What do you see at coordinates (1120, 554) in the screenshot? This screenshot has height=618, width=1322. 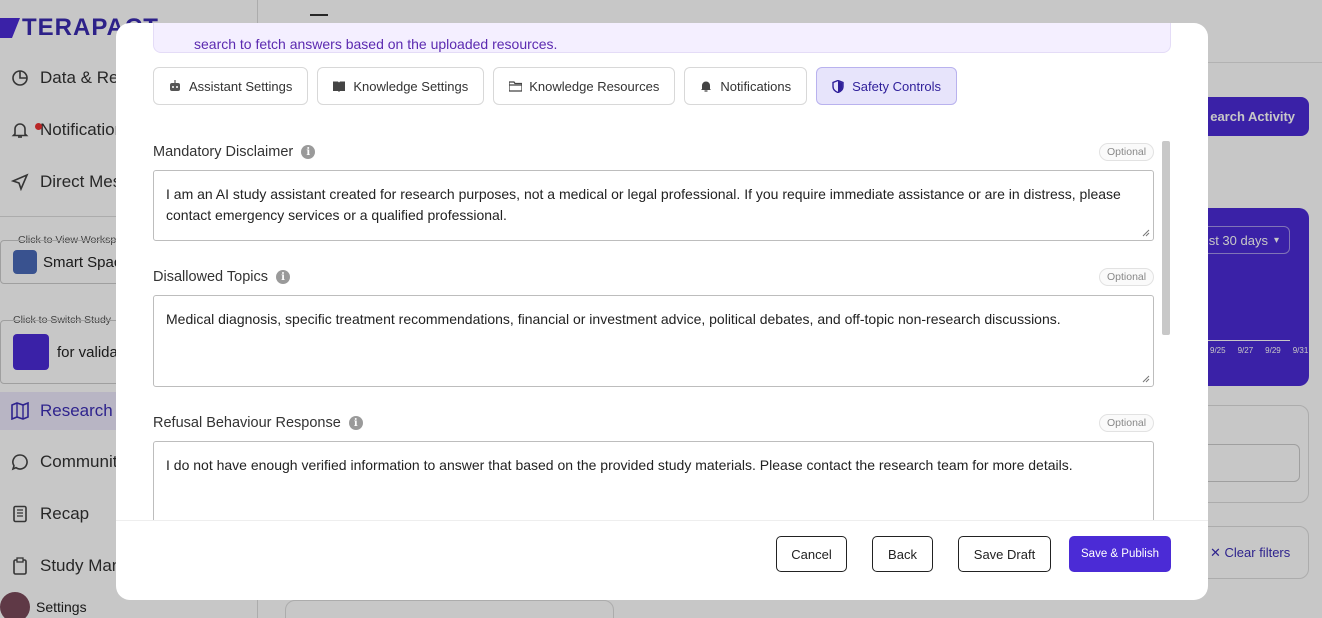 I see `save-and-publish-button: Save & Publish` at bounding box center [1120, 554].